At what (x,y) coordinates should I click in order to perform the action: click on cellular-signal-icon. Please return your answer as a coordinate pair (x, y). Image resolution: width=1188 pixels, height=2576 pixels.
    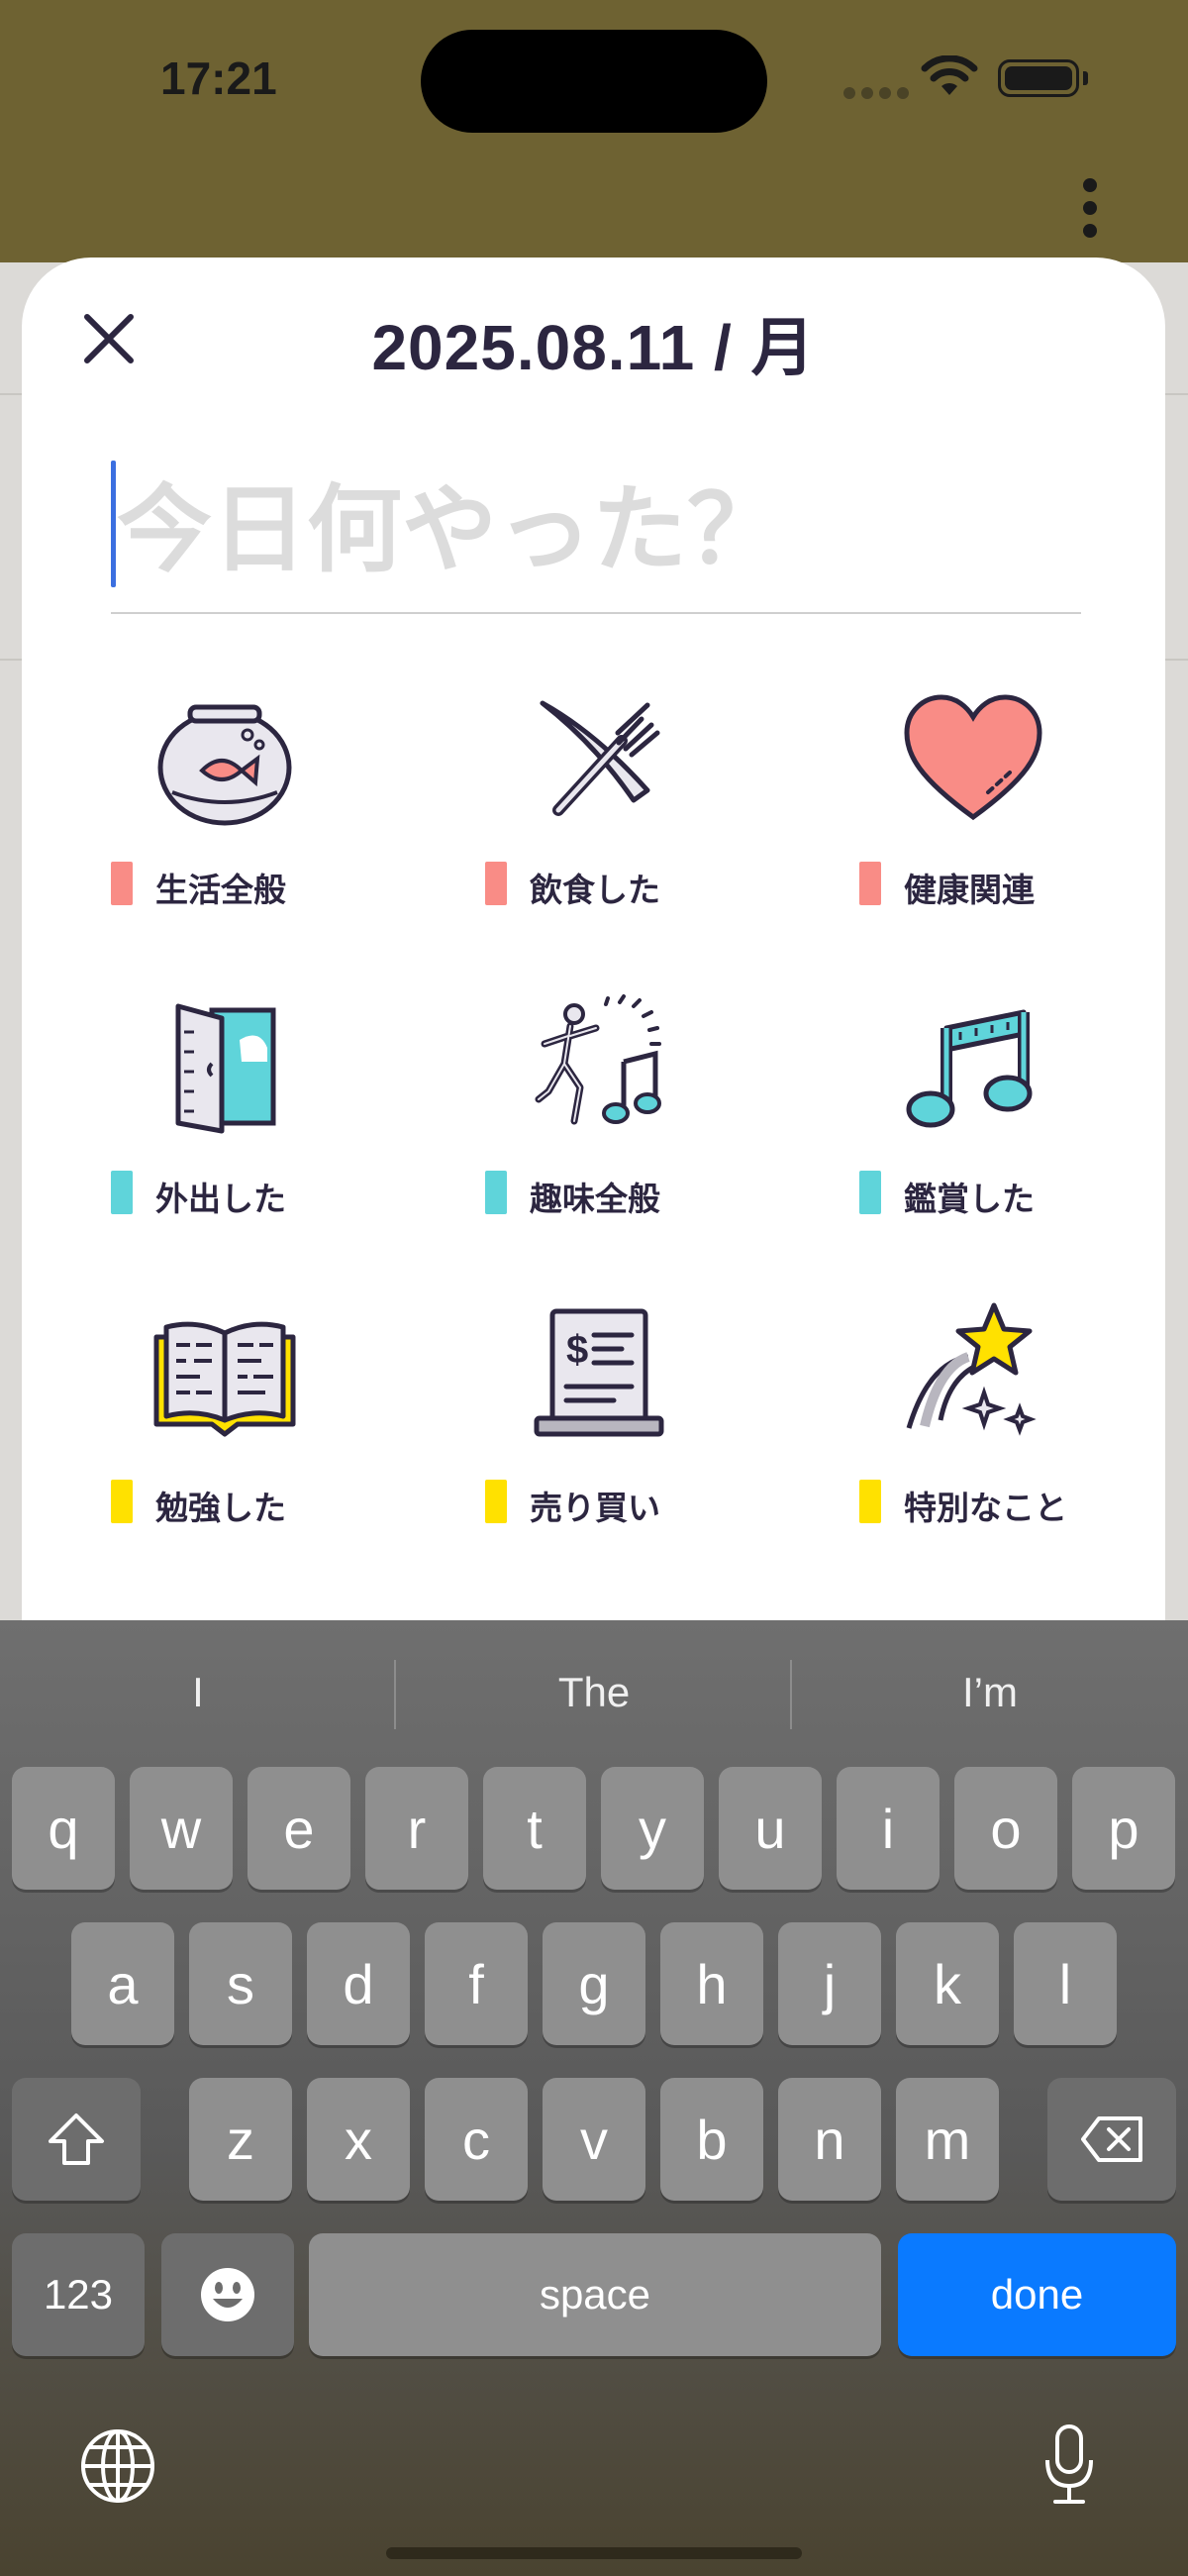
    Looking at the image, I should click on (876, 93).